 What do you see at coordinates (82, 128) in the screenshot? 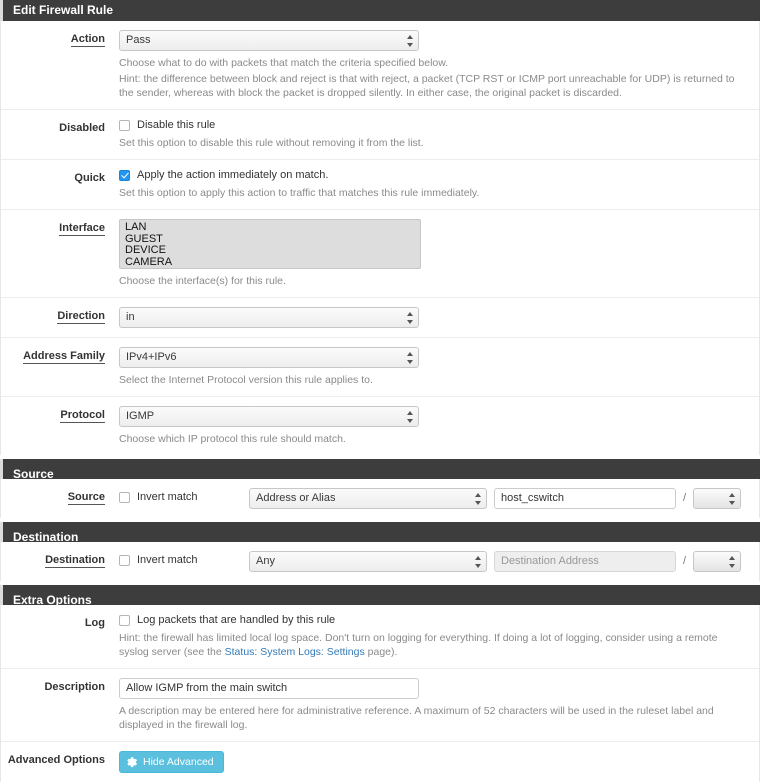
I see `label-disabled: Disabled` at bounding box center [82, 128].